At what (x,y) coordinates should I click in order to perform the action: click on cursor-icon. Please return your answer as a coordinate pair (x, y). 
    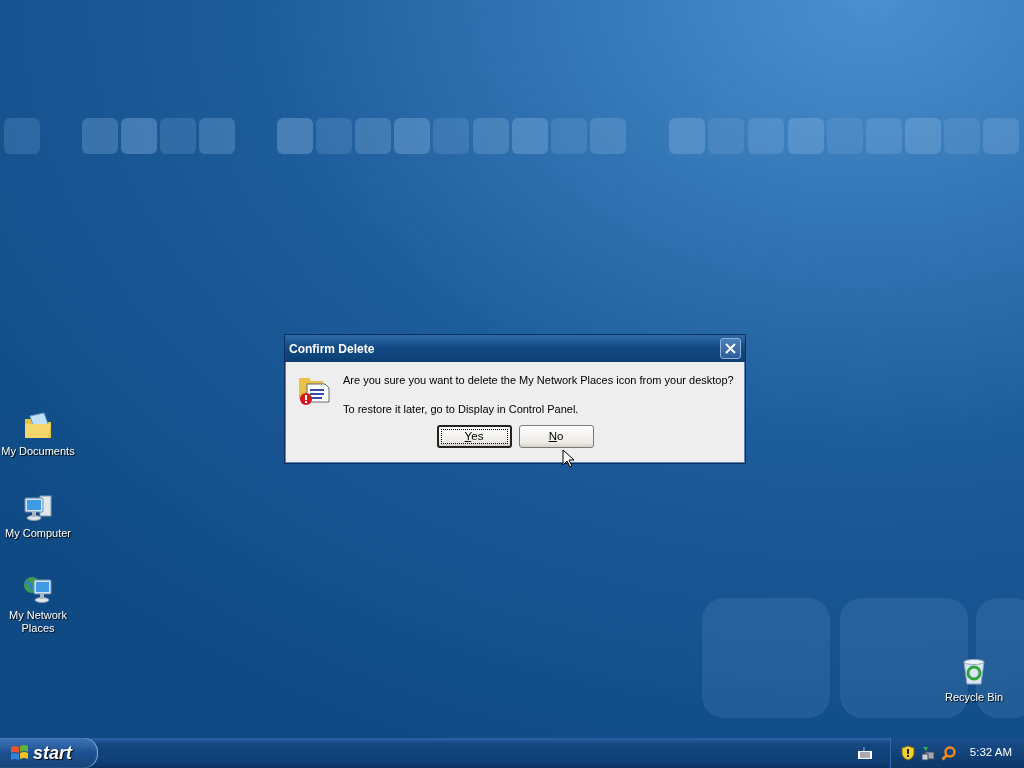
    Looking at the image, I should click on (568, 458).